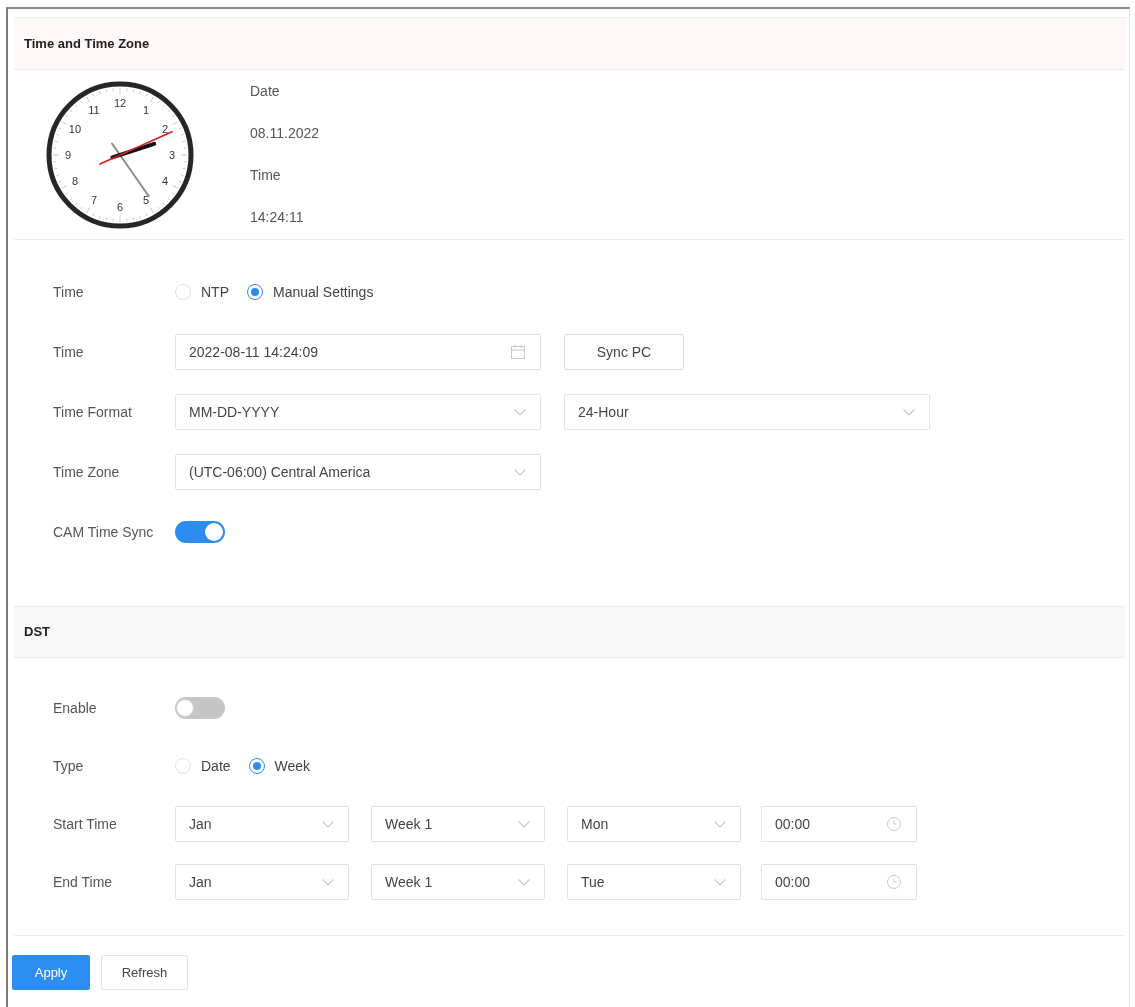 Image resolution: width=1135 pixels, height=1007 pixels. What do you see at coordinates (93, 412) in the screenshot?
I see `field-label: Time Format` at bounding box center [93, 412].